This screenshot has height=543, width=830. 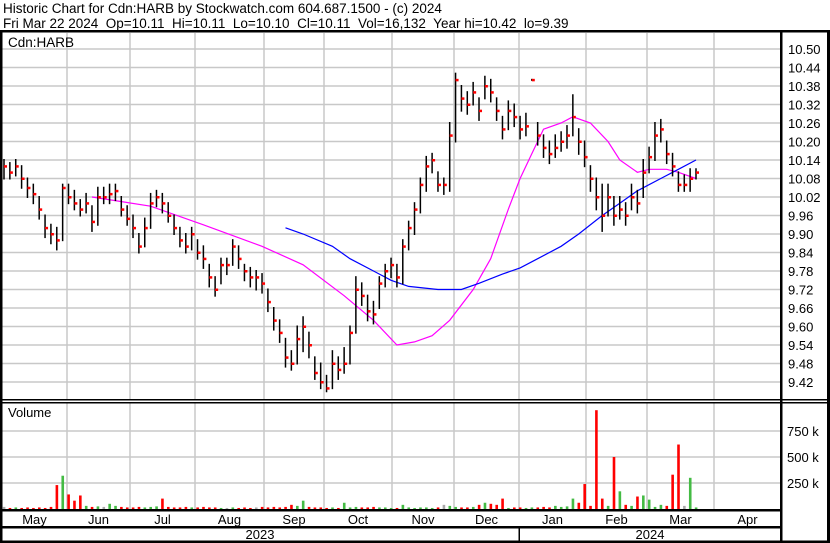 I want to click on volume-tick-label: 500 k, so click(x=803, y=457).